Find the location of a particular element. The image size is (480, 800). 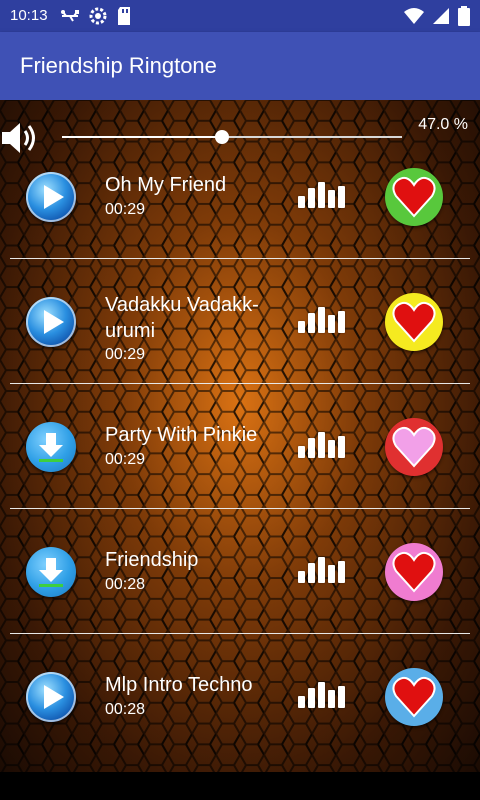

ringtone-title: Friendship is located at coordinates (152, 560).